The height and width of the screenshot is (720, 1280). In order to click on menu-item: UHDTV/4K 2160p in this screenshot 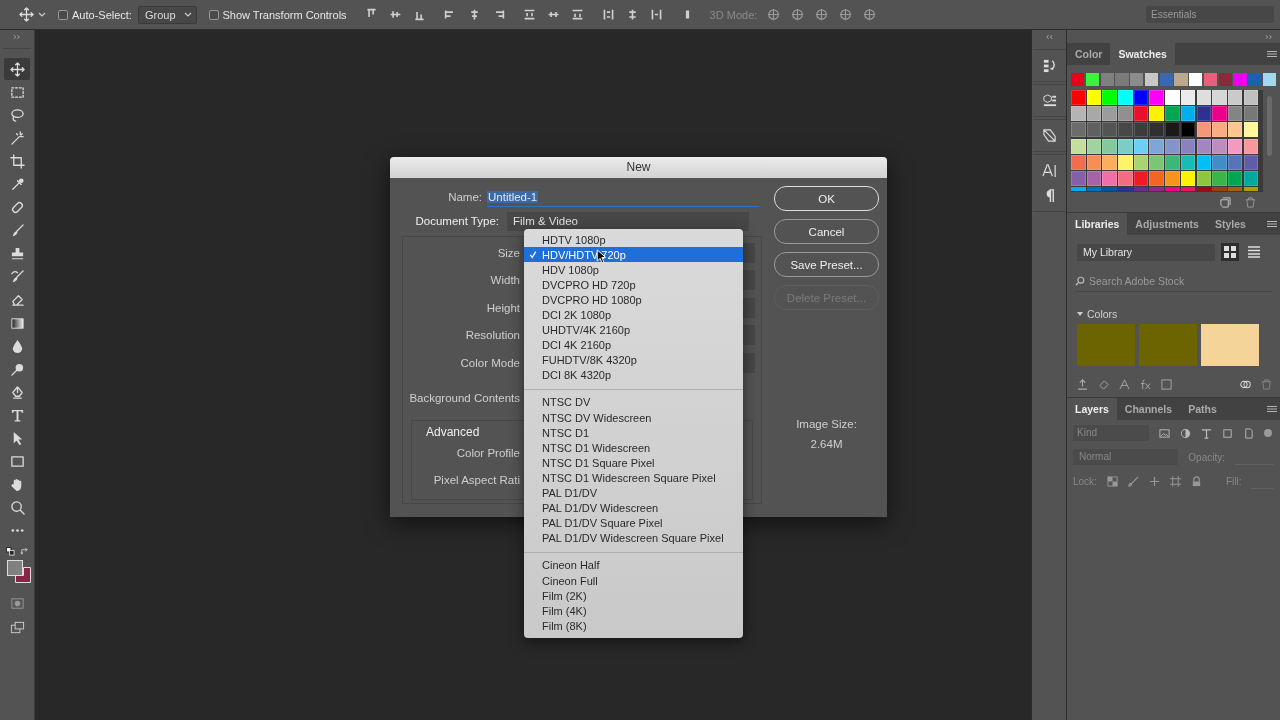, I will do `click(633, 330)`.